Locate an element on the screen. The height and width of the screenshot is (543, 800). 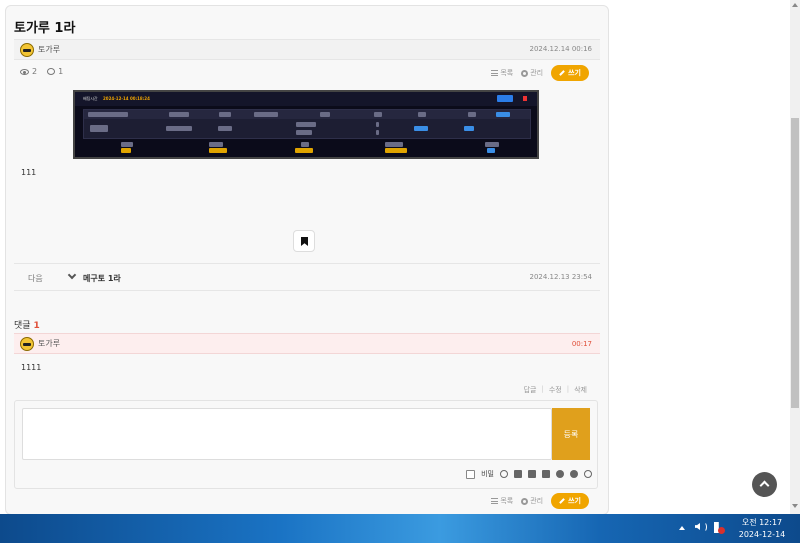
plus-circle-icon is located at coordinates (560, 474).